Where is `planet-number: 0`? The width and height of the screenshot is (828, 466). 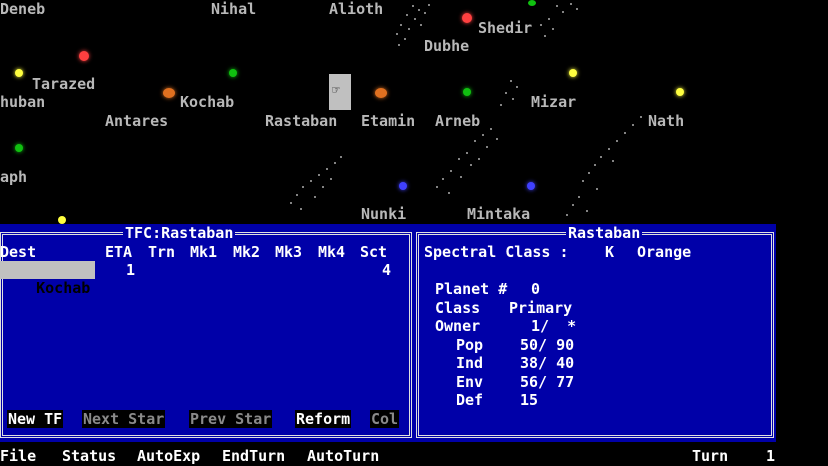
planet-number: 0 is located at coordinates (536, 289).